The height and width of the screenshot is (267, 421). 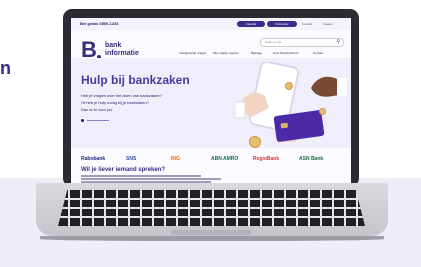 I want to click on hero-title: Hulp bij bankzaken, so click(x=135, y=80).